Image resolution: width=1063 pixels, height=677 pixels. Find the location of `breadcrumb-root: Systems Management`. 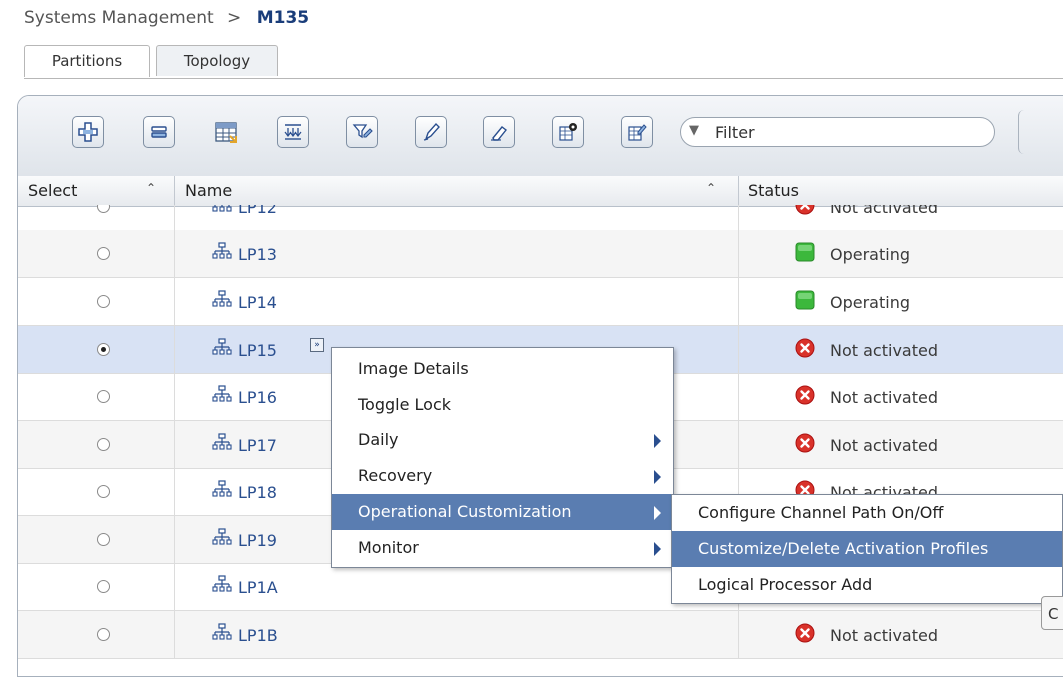

breadcrumb-root: Systems Management is located at coordinates (119, 18).